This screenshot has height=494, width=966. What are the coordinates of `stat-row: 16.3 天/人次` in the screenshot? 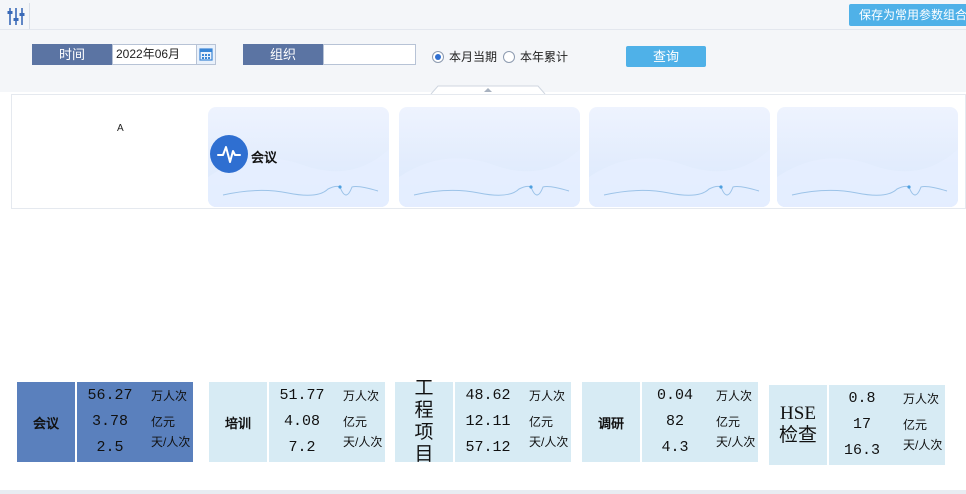 It's located at (887, 451).